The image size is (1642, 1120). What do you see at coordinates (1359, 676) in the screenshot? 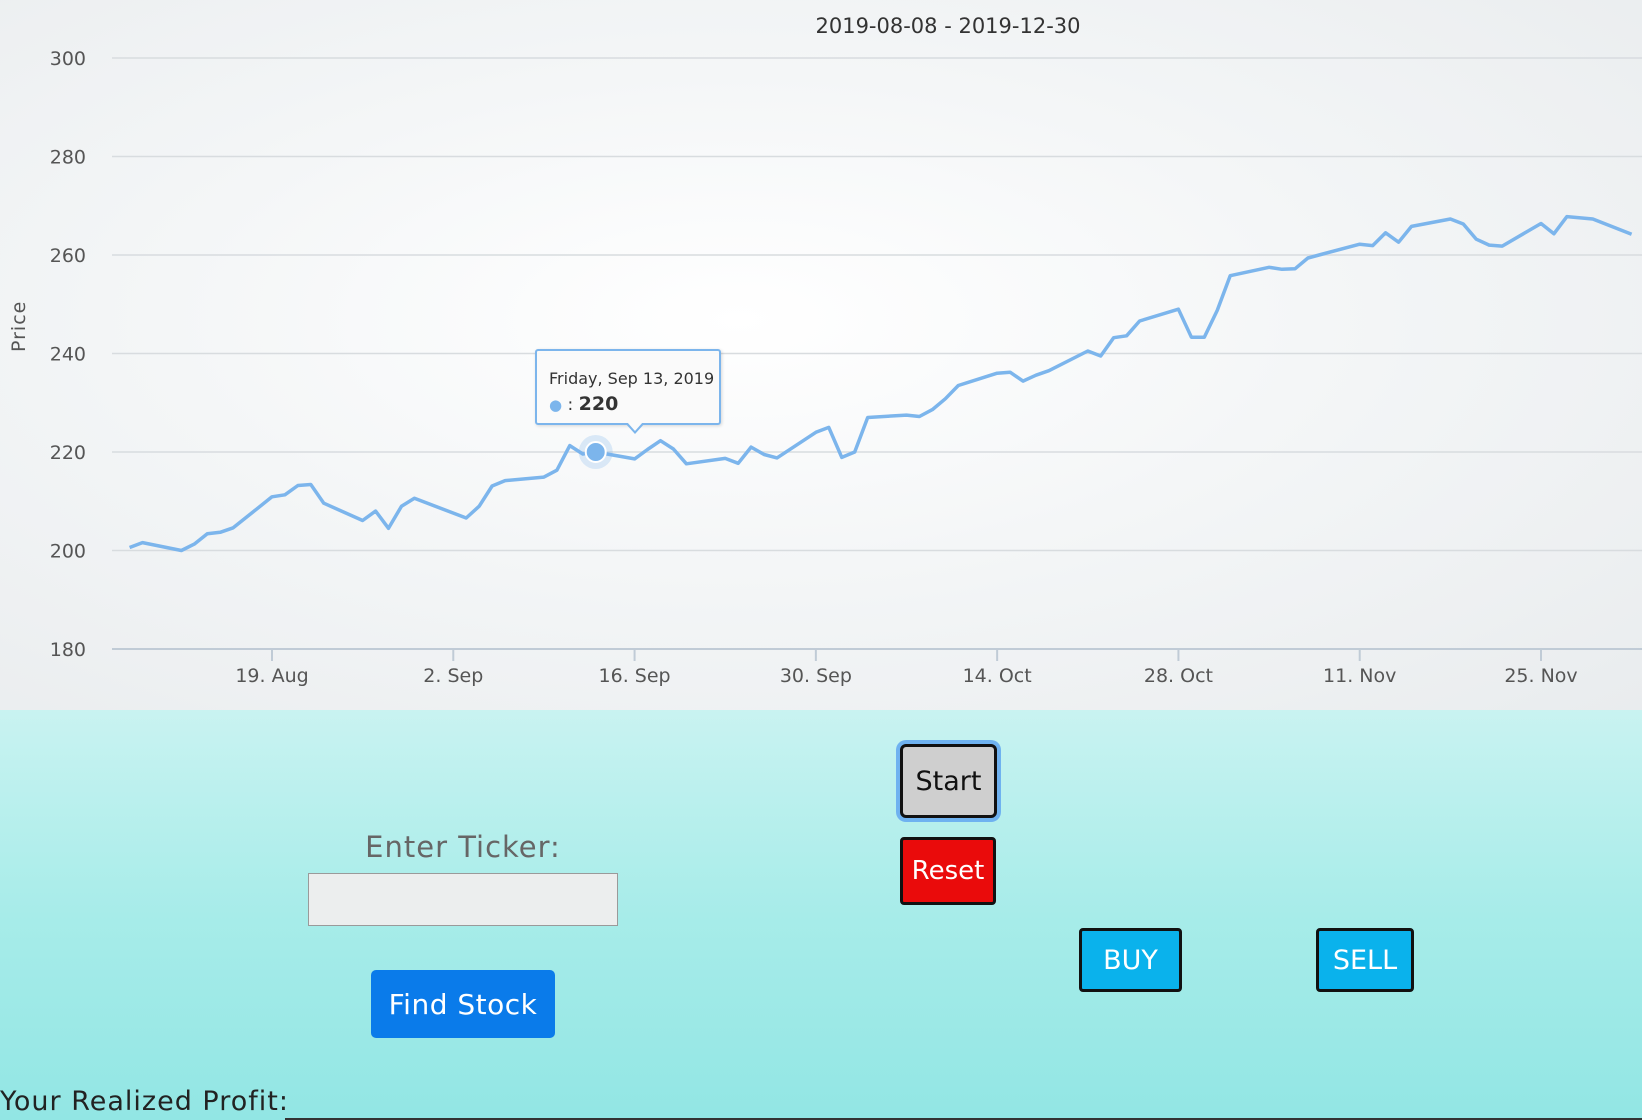
I see `x-tick-label: 11. Nov` at bounding box center [1359, 676].